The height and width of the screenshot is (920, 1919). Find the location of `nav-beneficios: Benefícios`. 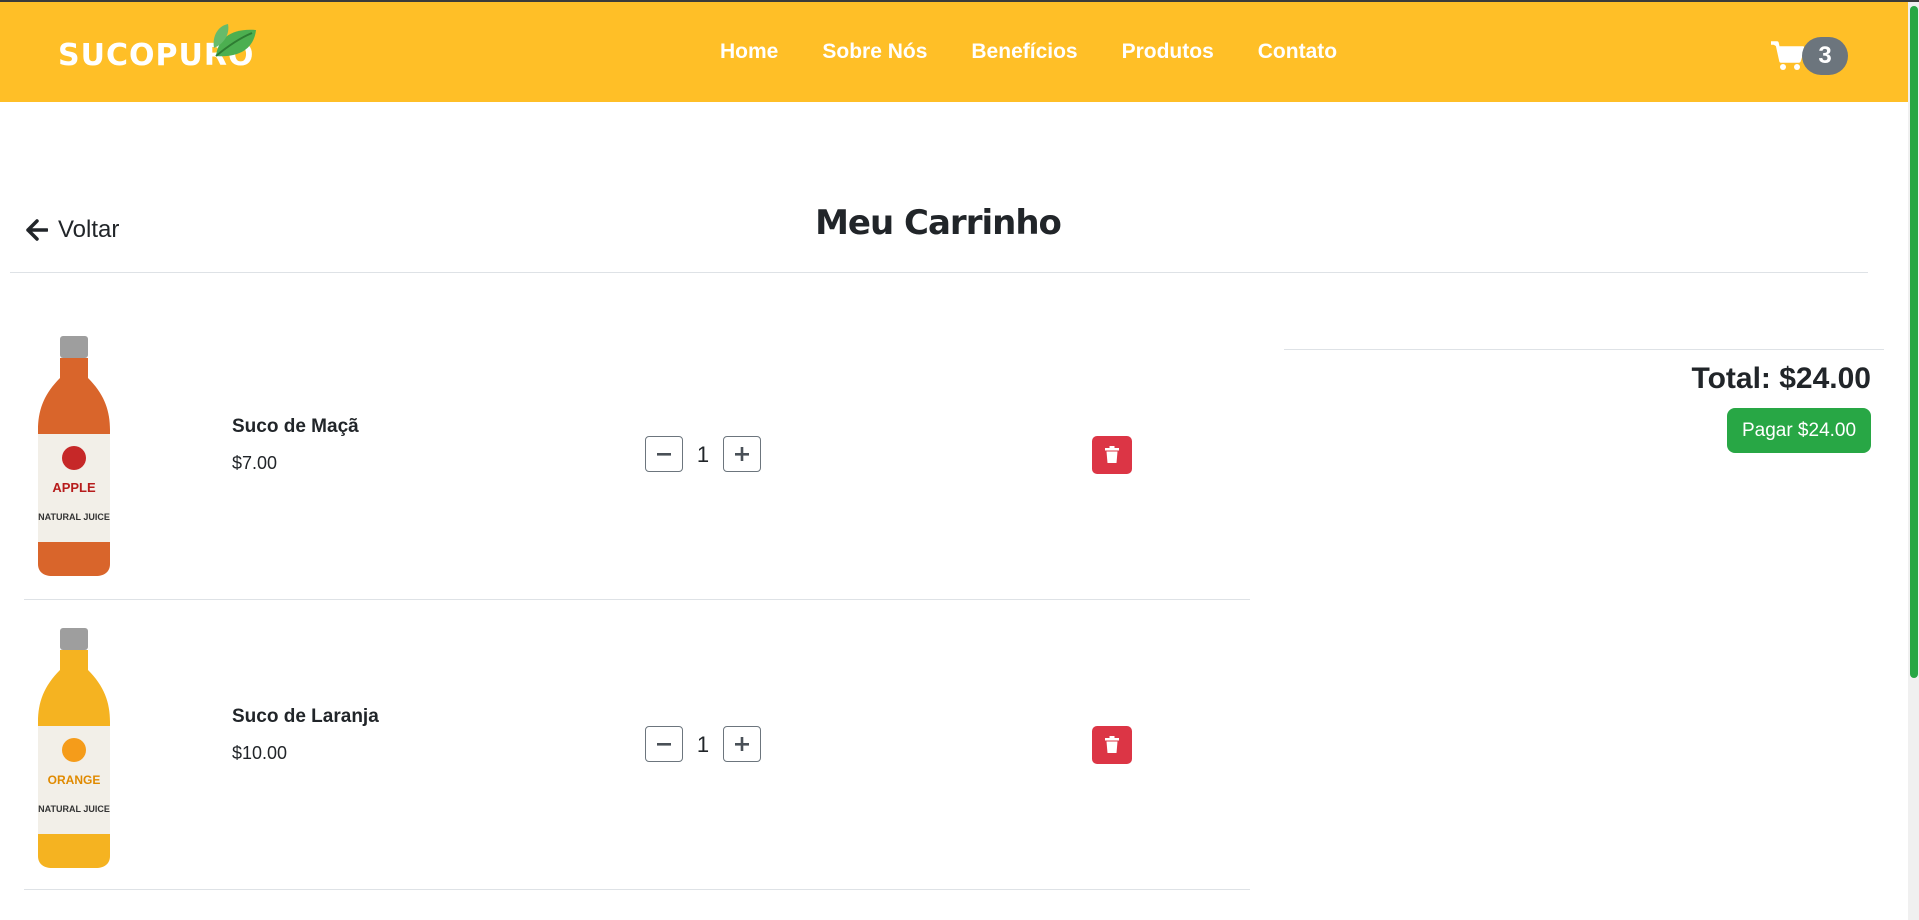

nav-beneficios: Benefícios is located at coordinates (1024, 52).